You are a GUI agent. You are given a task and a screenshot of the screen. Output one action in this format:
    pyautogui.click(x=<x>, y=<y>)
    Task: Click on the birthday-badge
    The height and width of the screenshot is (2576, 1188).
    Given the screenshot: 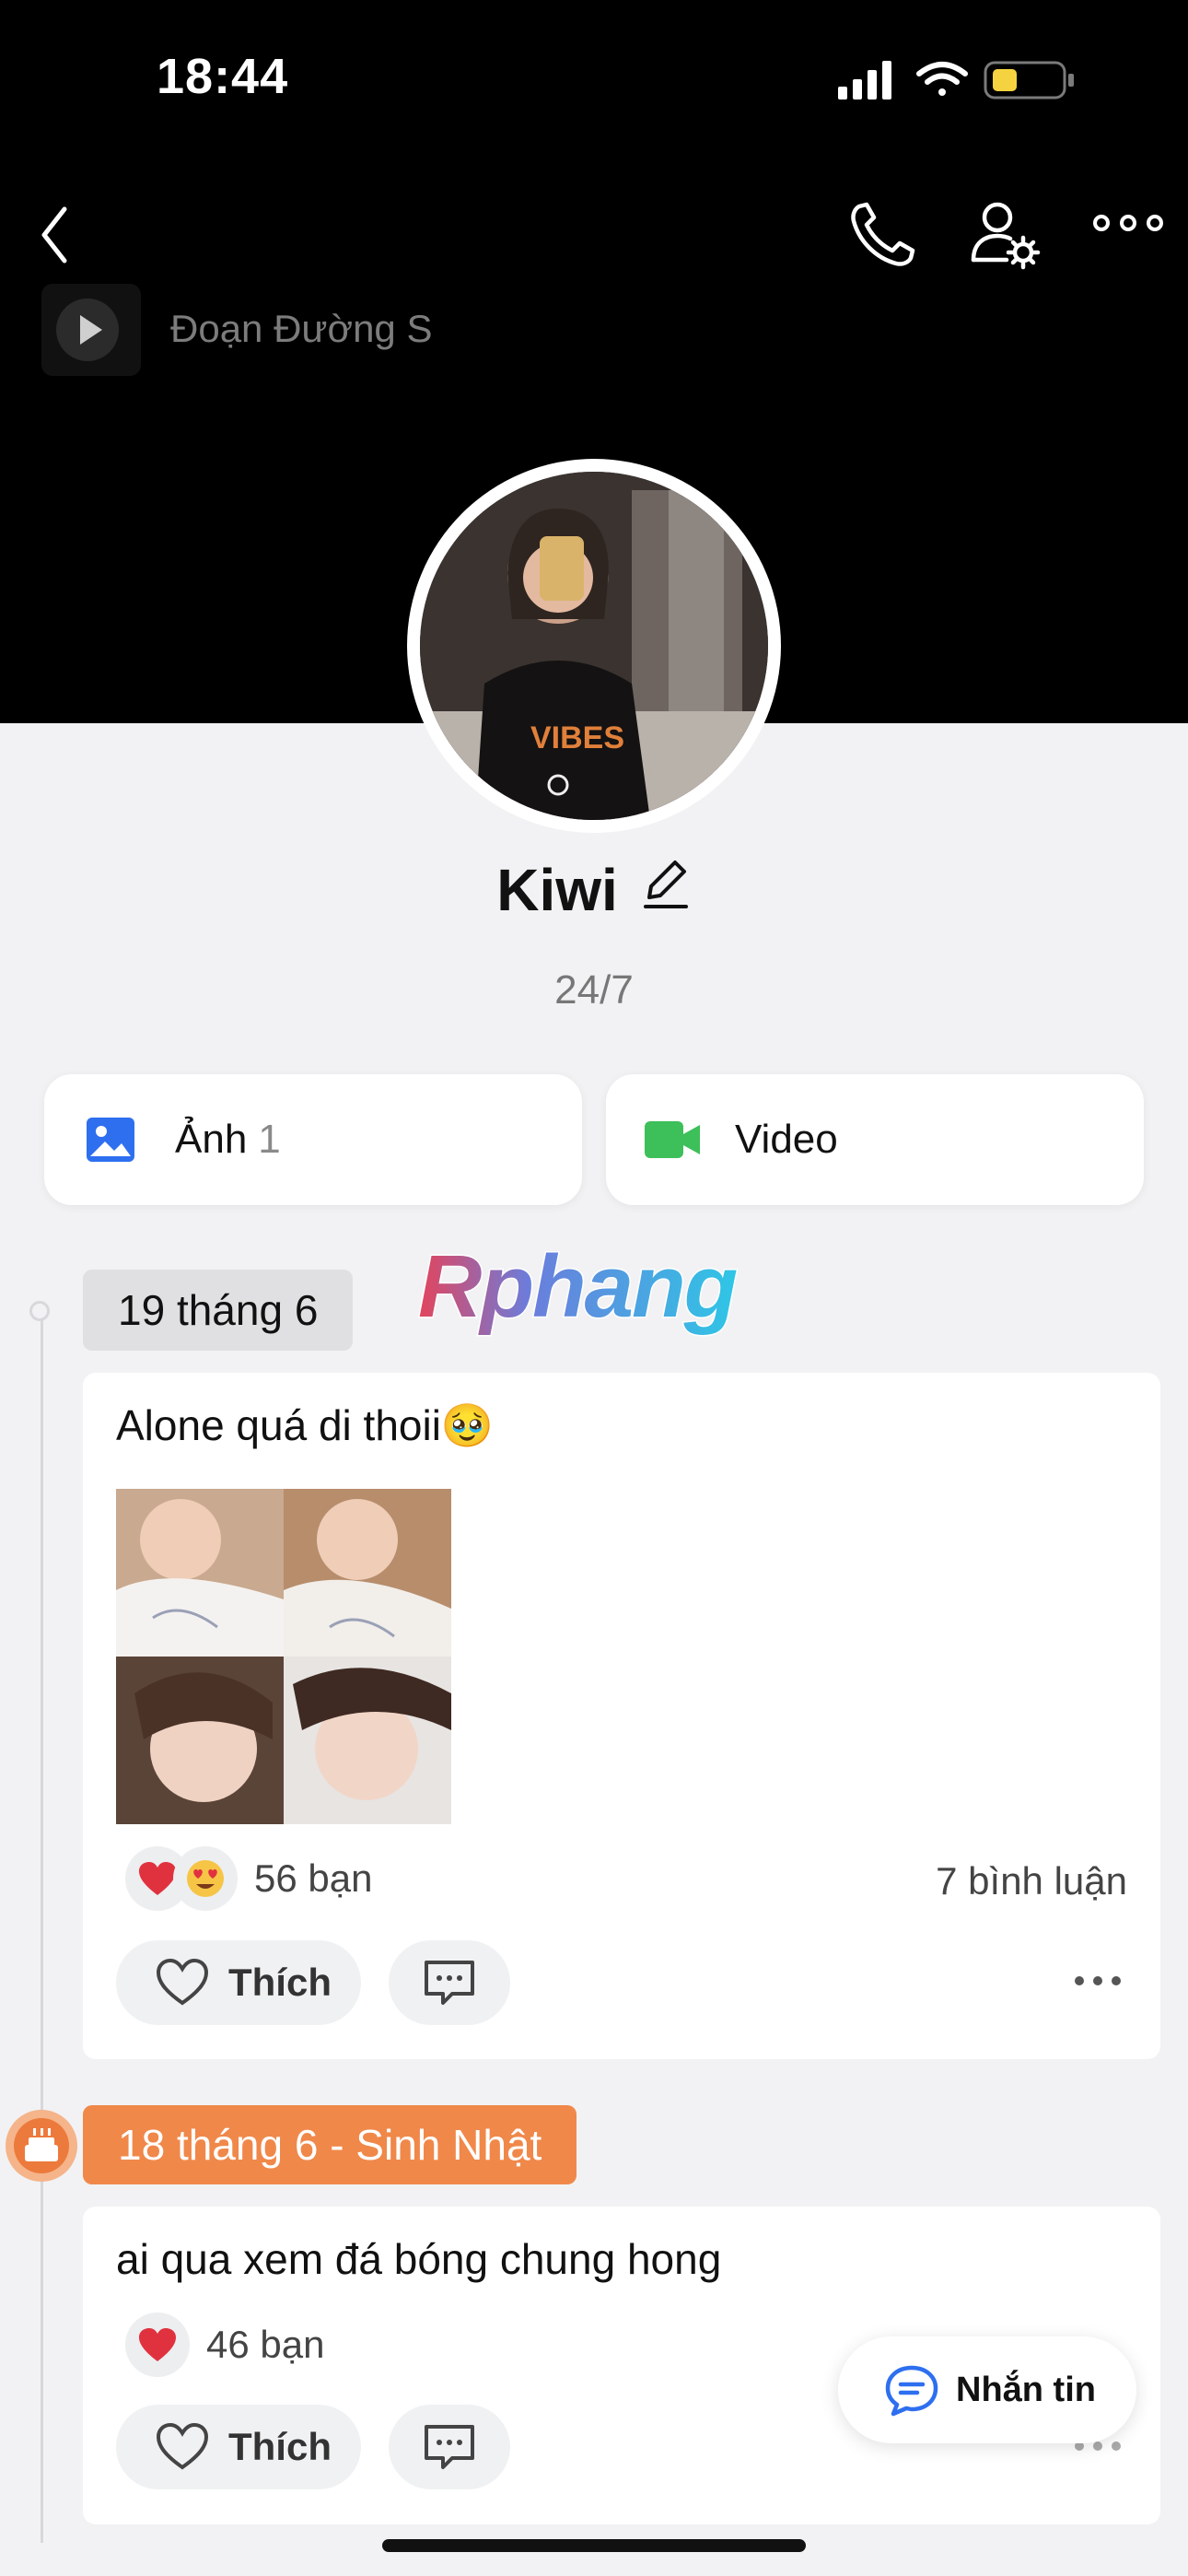 What is the action you would take?
    pyautogui.click(x=41, y=2146)
    